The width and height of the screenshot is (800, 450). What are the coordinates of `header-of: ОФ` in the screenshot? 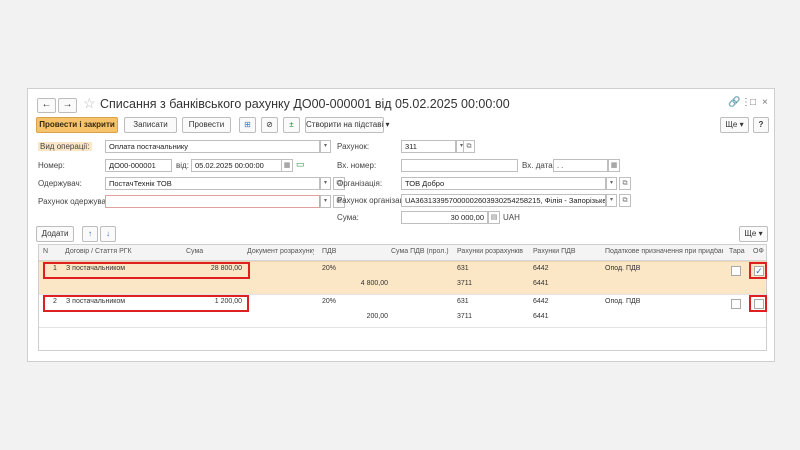 It's located at (759, 251).